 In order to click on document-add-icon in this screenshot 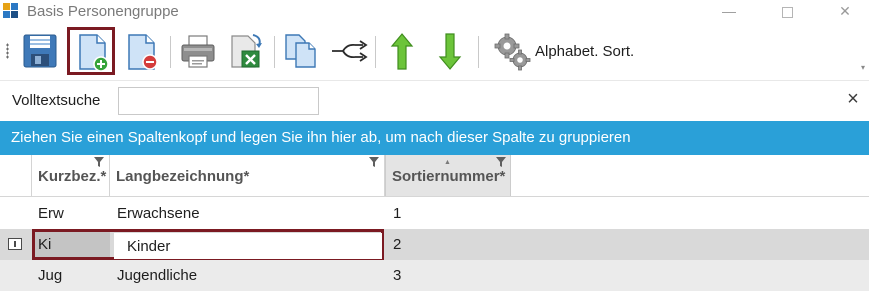, I will do `click(94, 53)`.